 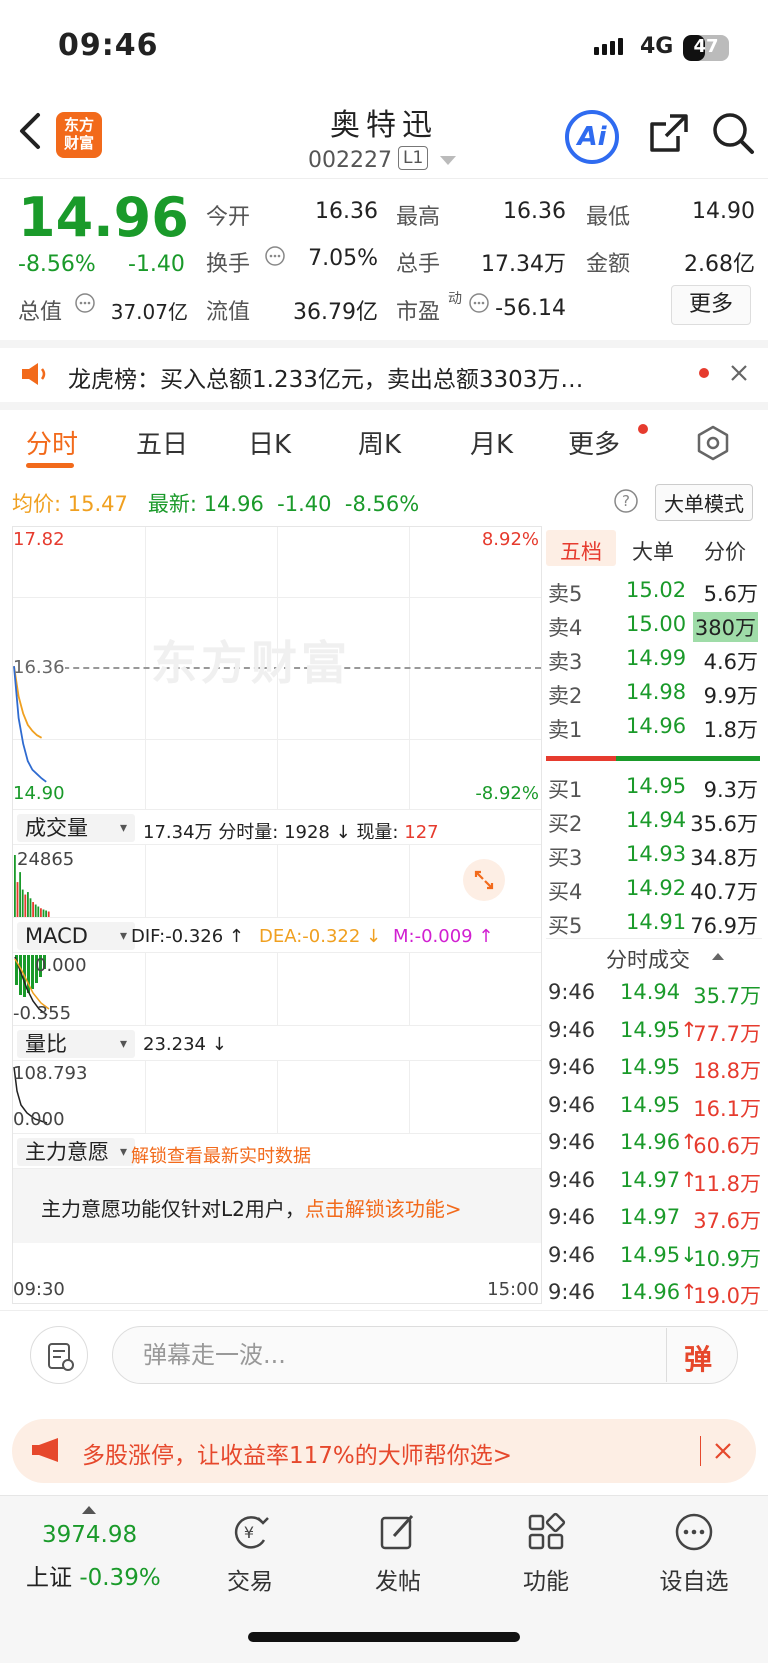 What do you see at coordinates (269, 442) in the screenshot?
I see `tab-daily-k: 日K` at bounding box center [269, 442].